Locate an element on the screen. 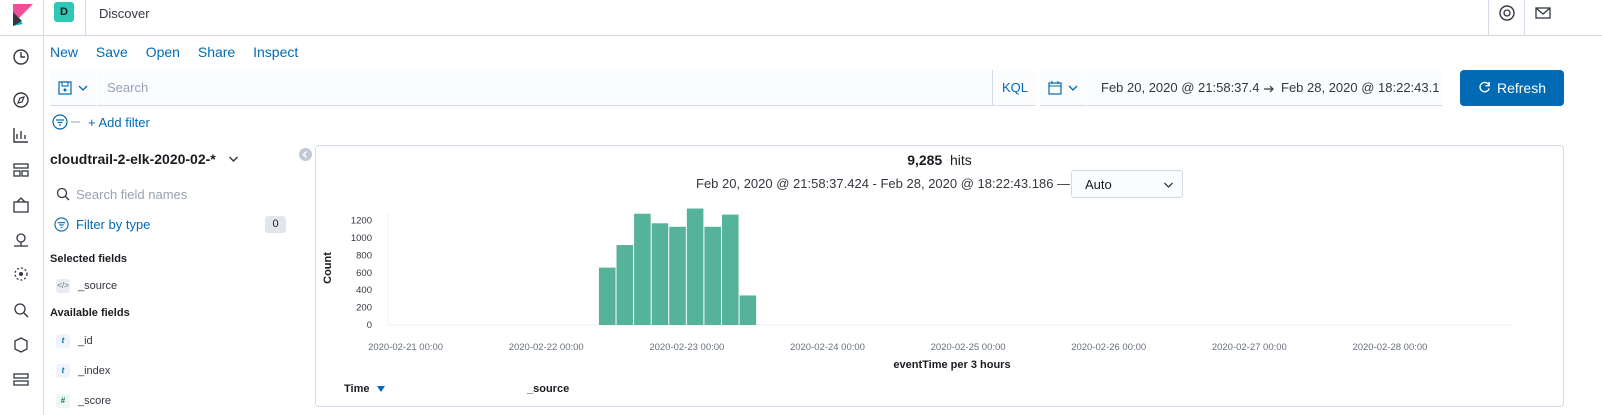 The height and width of the screenshot is (415, 1602). field-type-token: # is located at coordinates (63, 401).